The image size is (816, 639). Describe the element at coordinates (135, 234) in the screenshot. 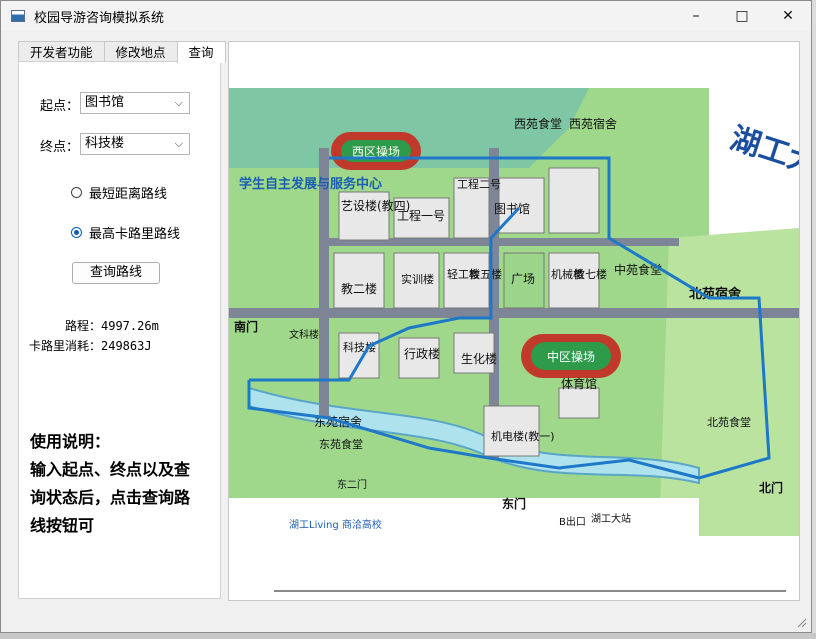

I see `radio-calorie-label: 最高卡路里路线` at that location.